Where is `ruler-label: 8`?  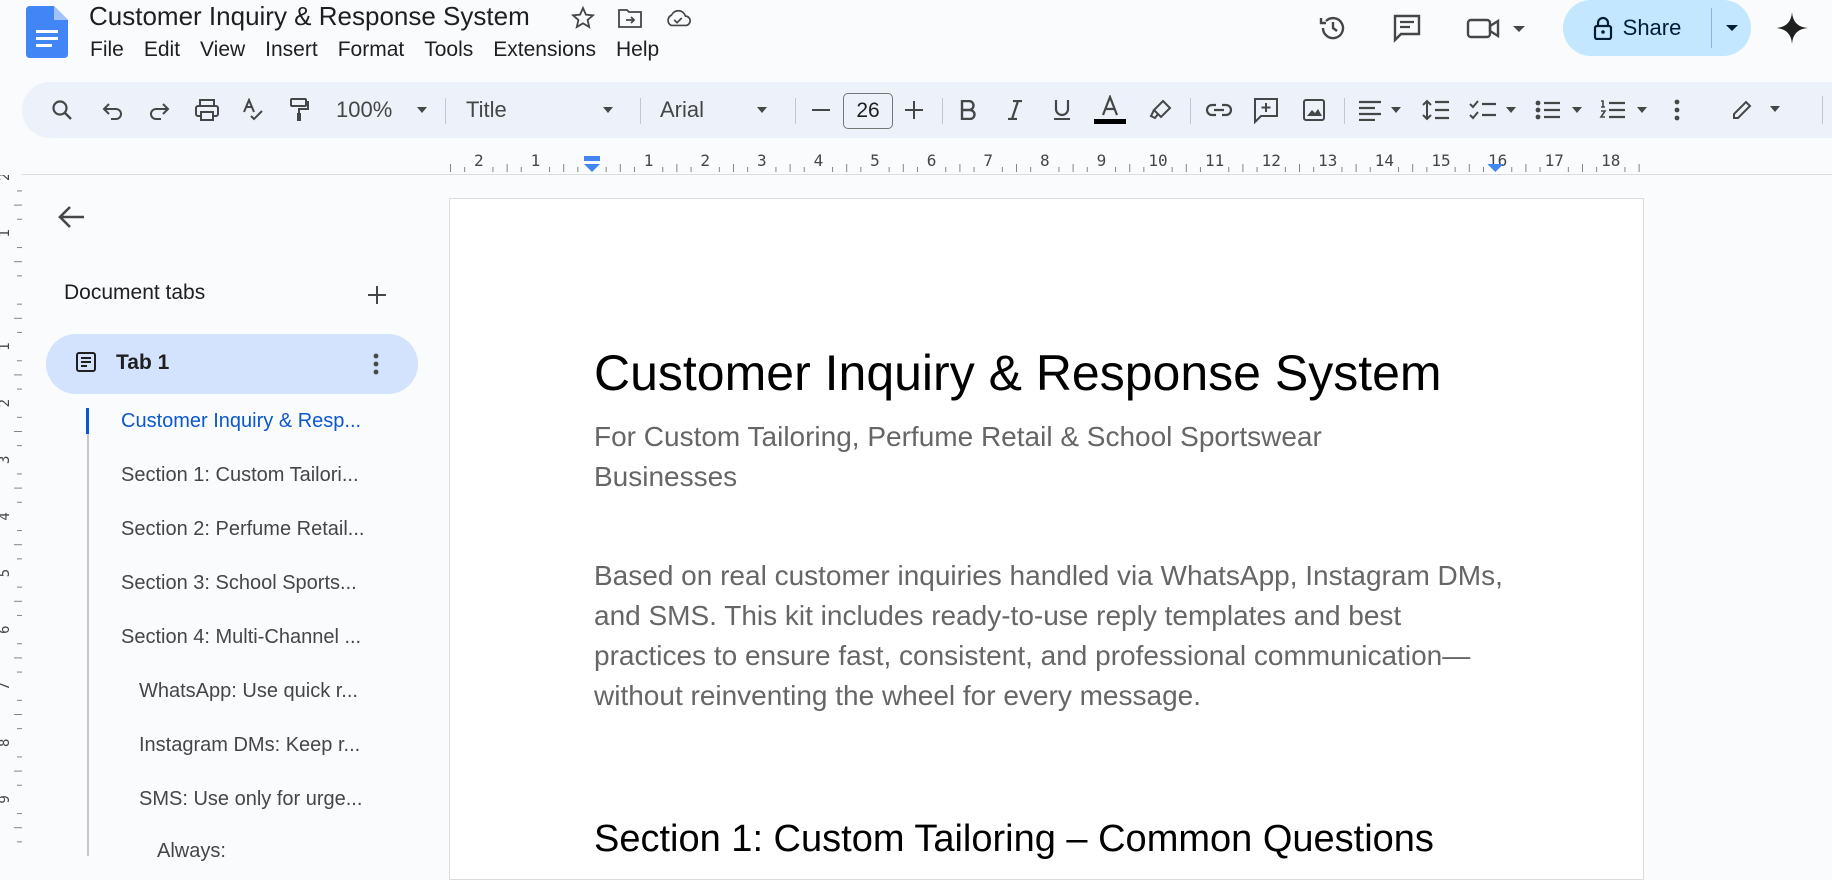
ruler-label: 8 is located at coordinates (6, 743).